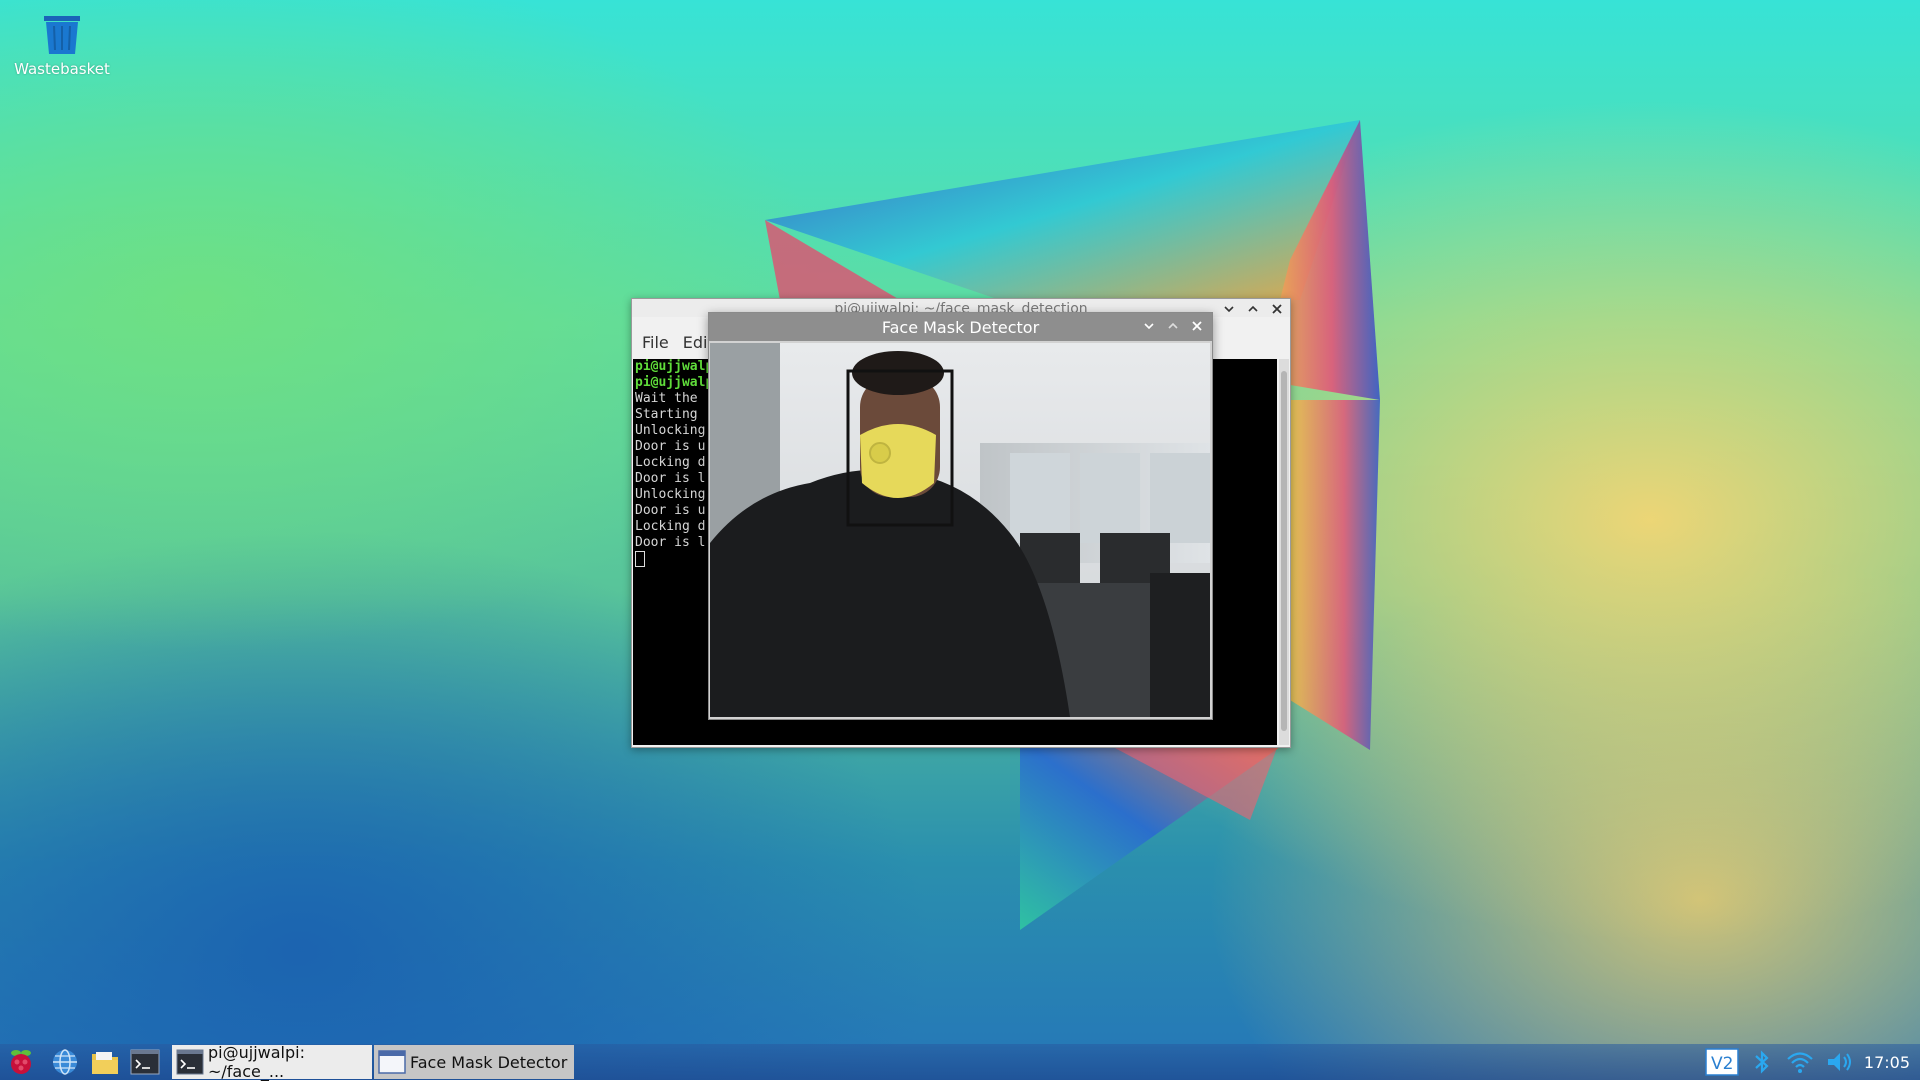  What do you see at coordinates (62, 69) in the screenshot?
I see `desktop-icon-label: Wastebasket` at bounding box center [62, 69].